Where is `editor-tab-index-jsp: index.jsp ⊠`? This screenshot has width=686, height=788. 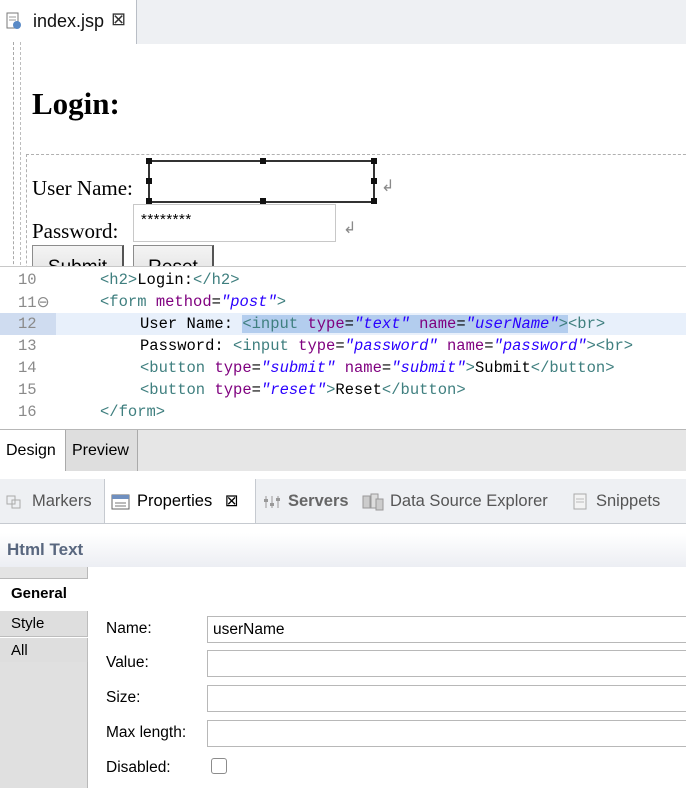
editor-tab-index-jsp: index.jsp ⊠ is located at coordinates (68, 22).